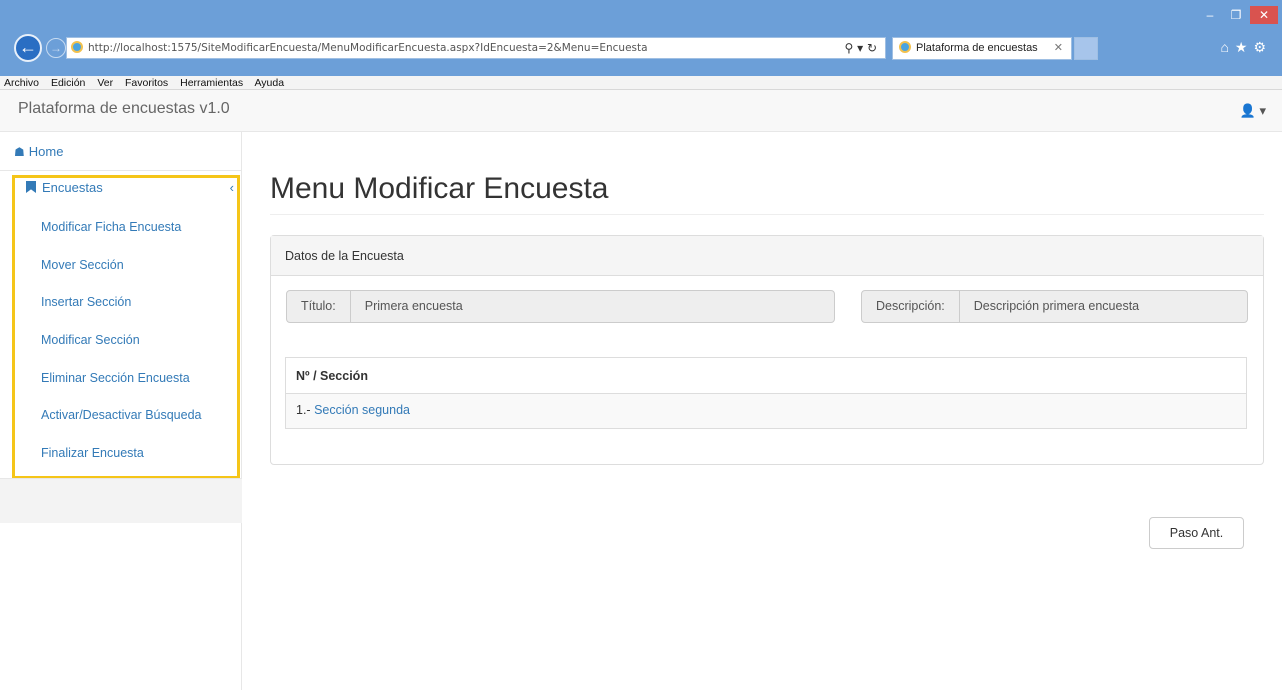 Image resolution: width=1282 pixels, height=690 pixels. I want to click on back-button: ←, so click(28, 48).